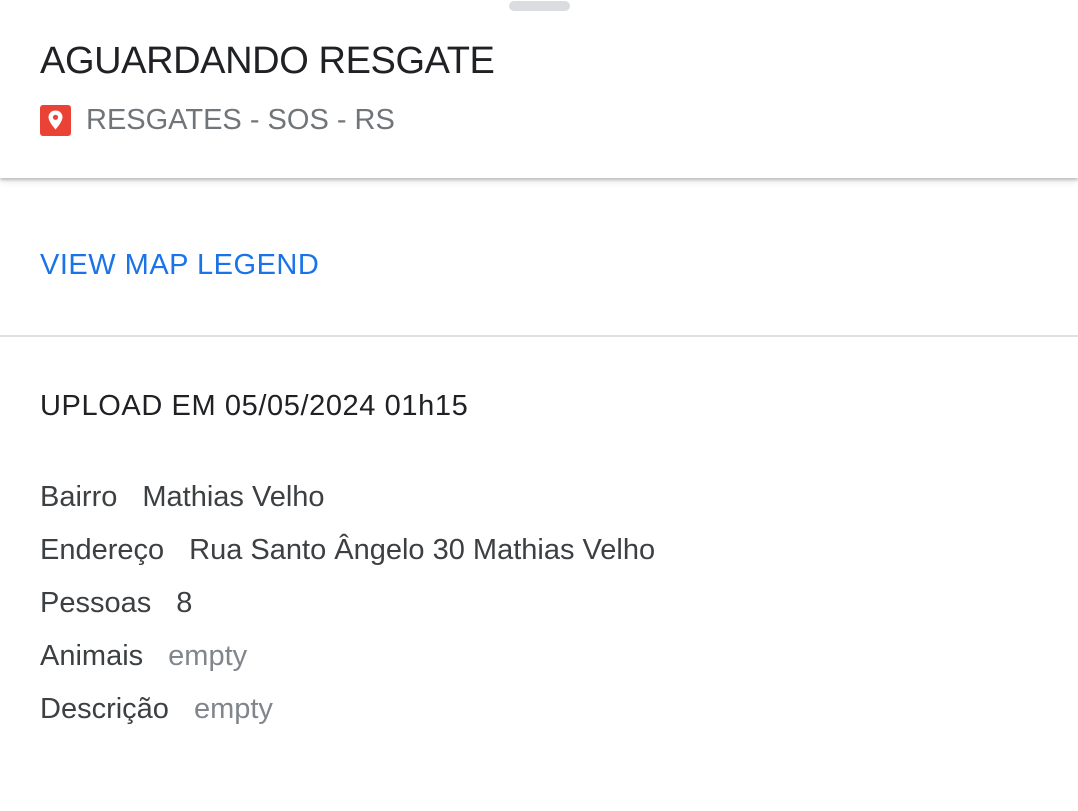 The width and height of the screenshot is (1078, 811). I want to click on layer-row: RESGATES - SOS - RS, so click(217, 120).